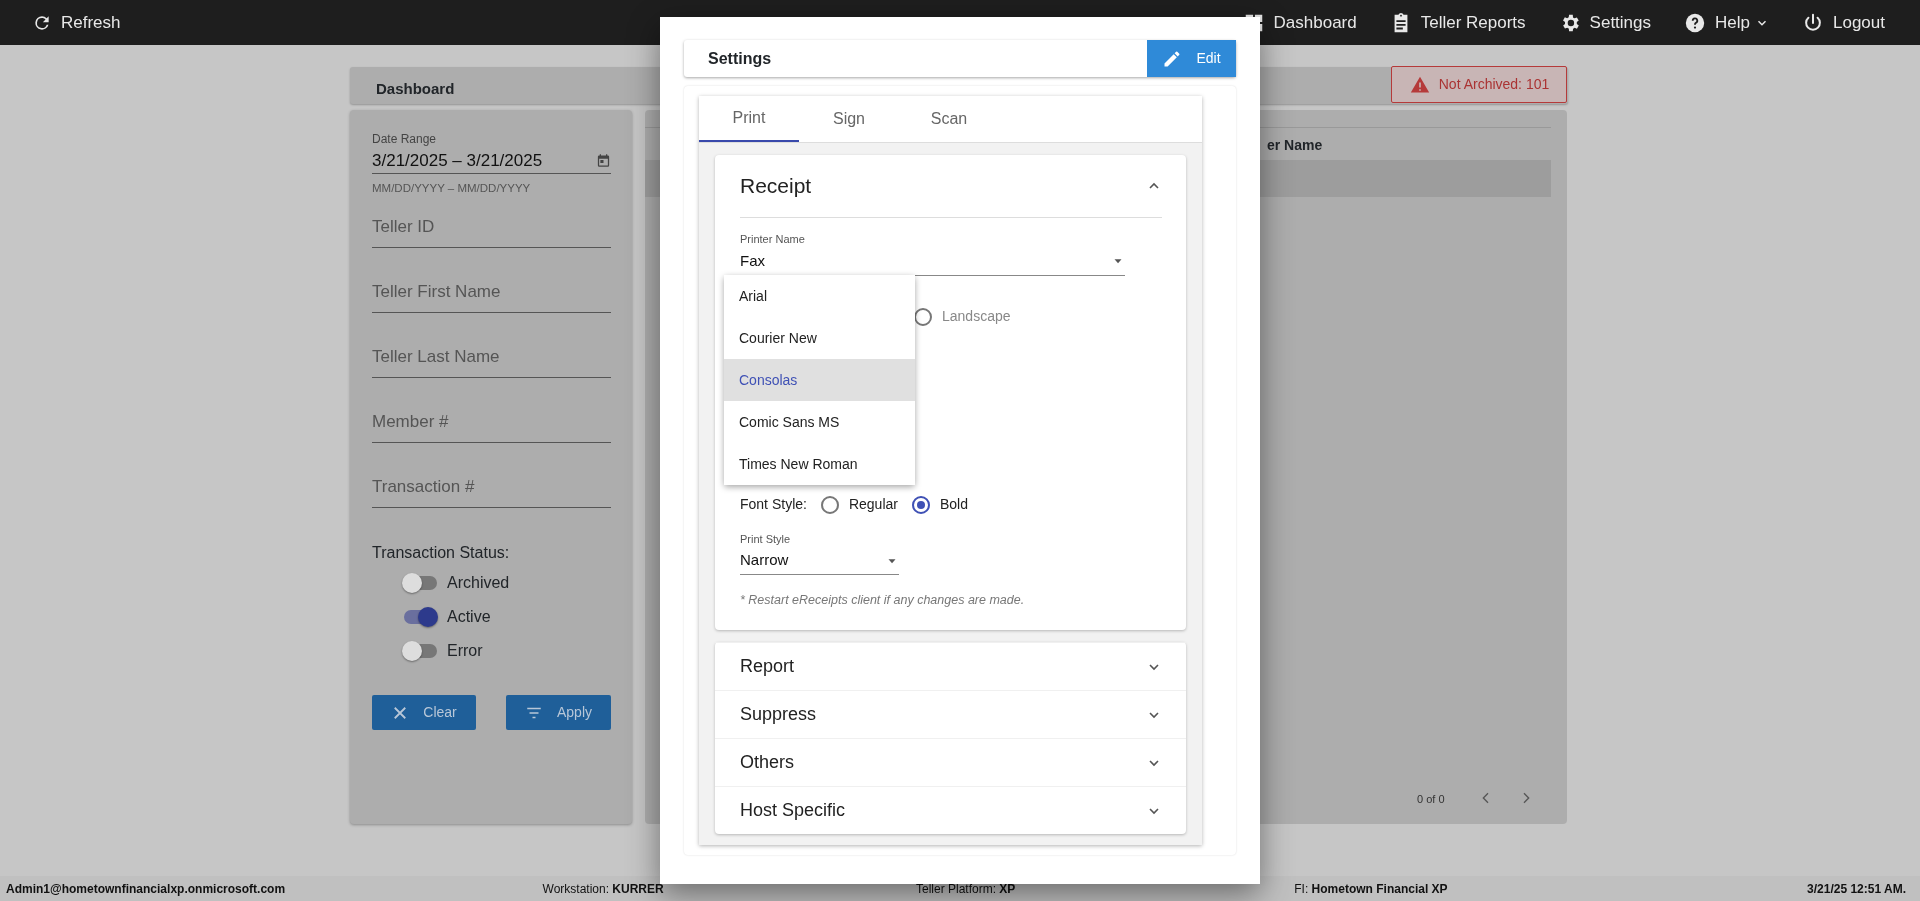 The height and width of the screenshot is (901, 1920). What do you see at coordinates (950, 714) in the screenshot?
I see `section-header: Suppress` at bounding box center [950, 714].